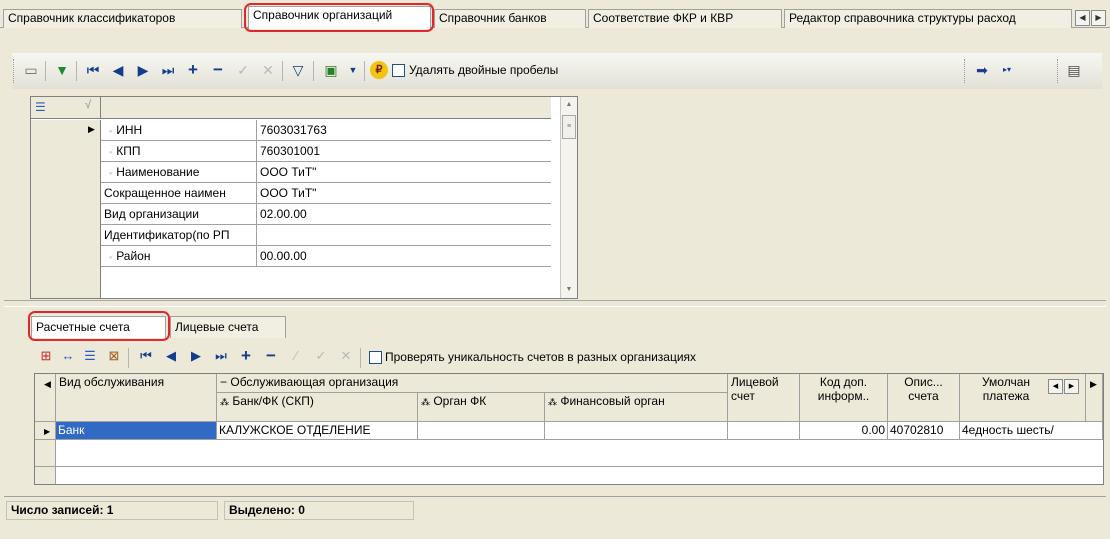 This screenshot has width=1110, height=539. I want to click on detail-grid-scrollbar: ▲ ≡ ▼, so click(568, 197).